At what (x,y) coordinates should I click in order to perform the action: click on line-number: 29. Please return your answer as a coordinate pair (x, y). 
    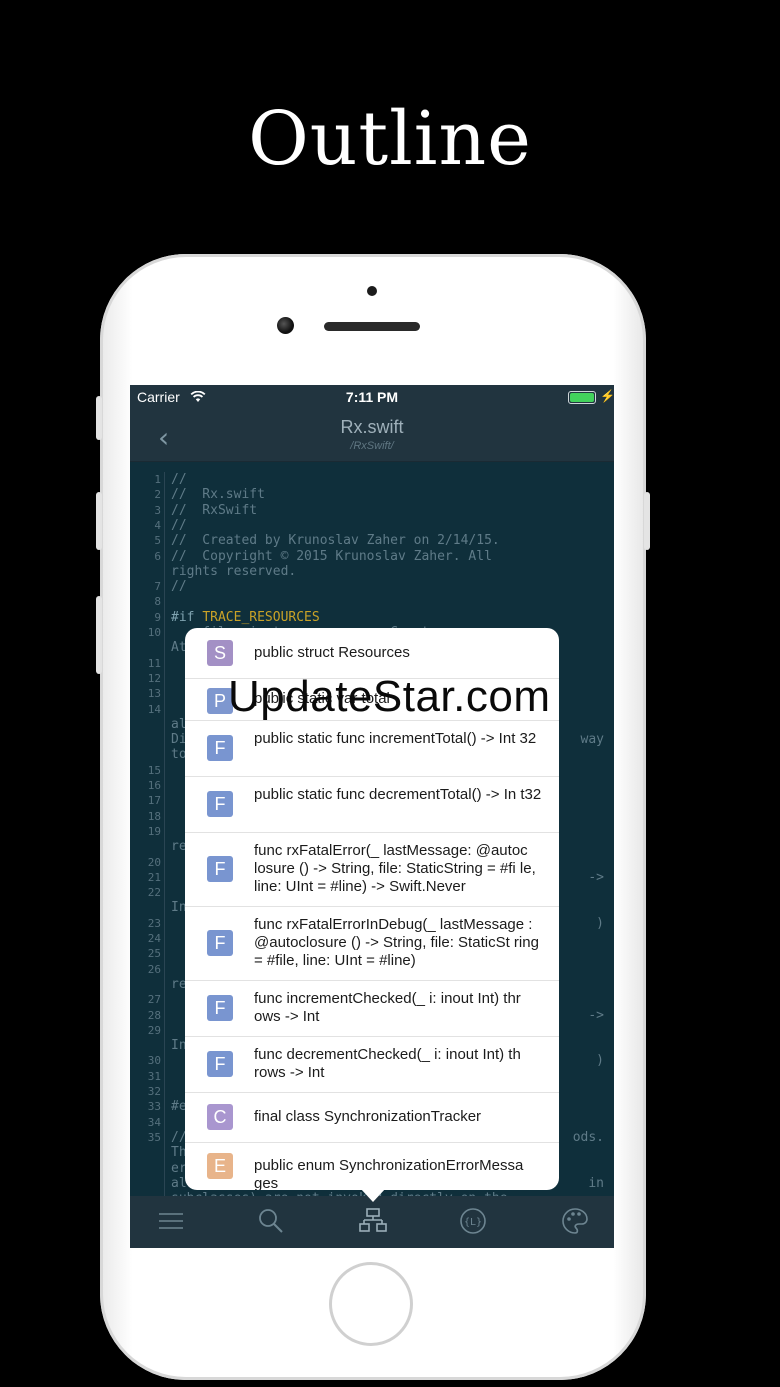
    Looking at the image, I should click on (154, 1030).